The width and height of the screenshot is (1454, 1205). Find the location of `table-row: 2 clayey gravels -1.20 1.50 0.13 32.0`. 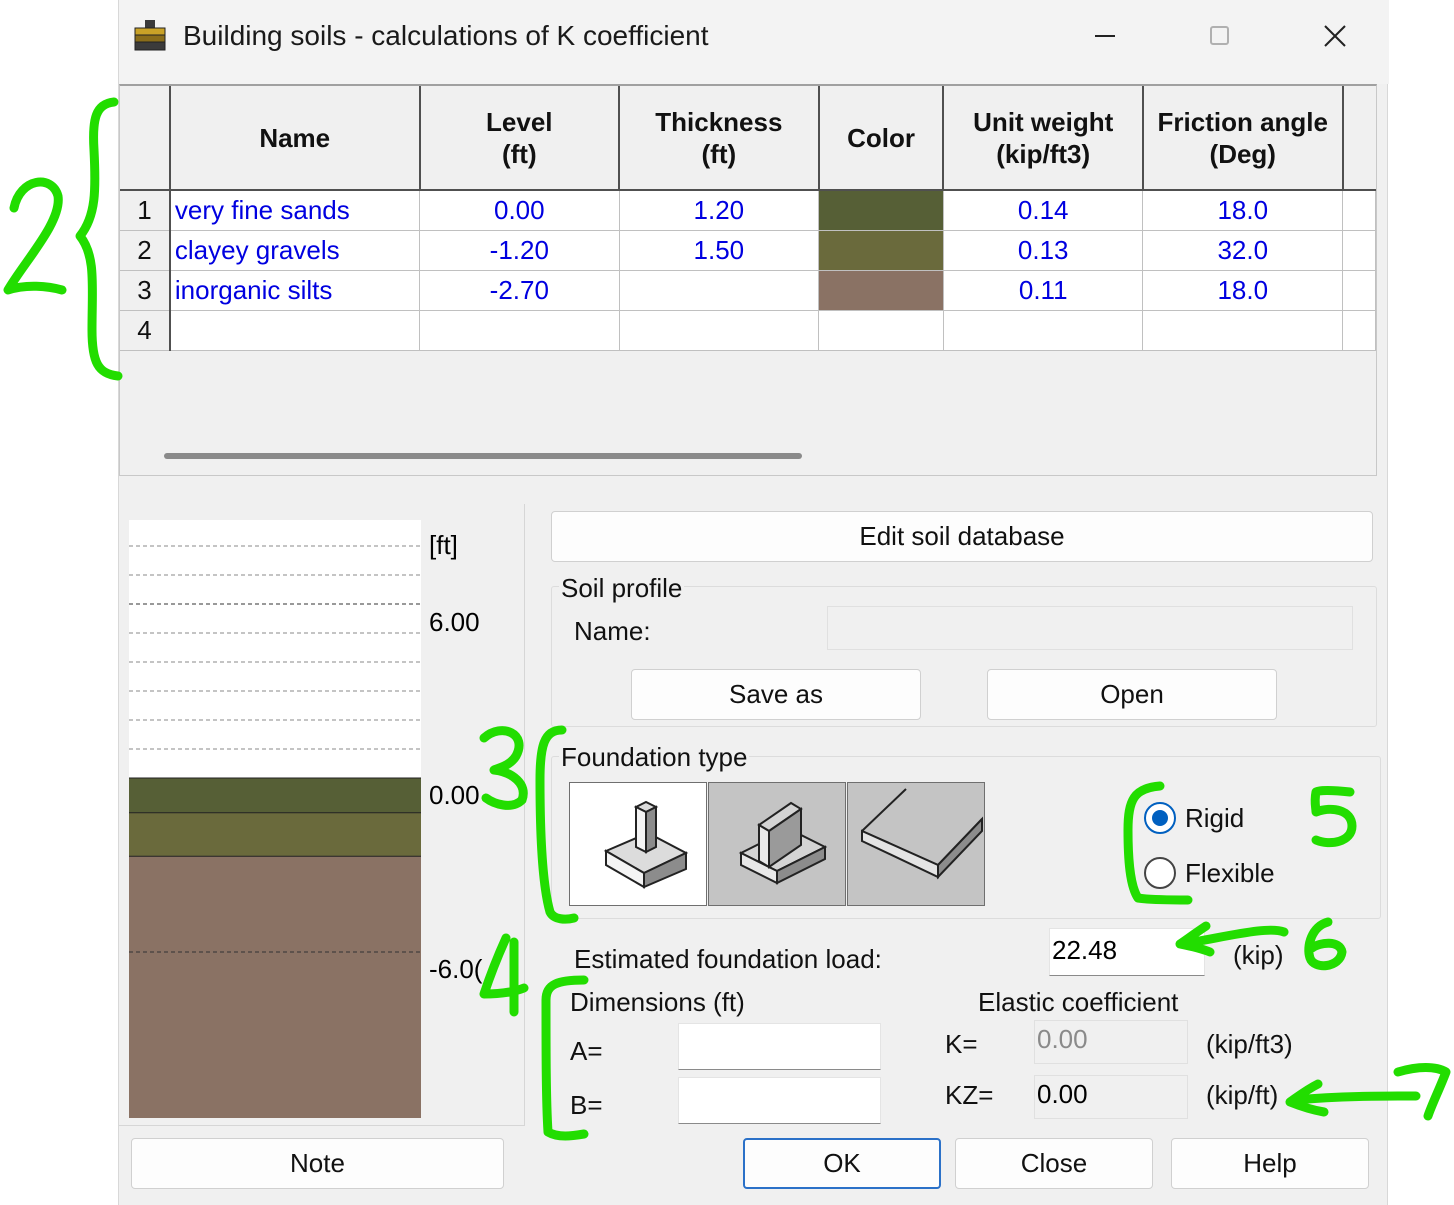

table-row: 2 clayey gravels -1.20 1.50 0.13 32.0 is located at coordinates (748, 250).